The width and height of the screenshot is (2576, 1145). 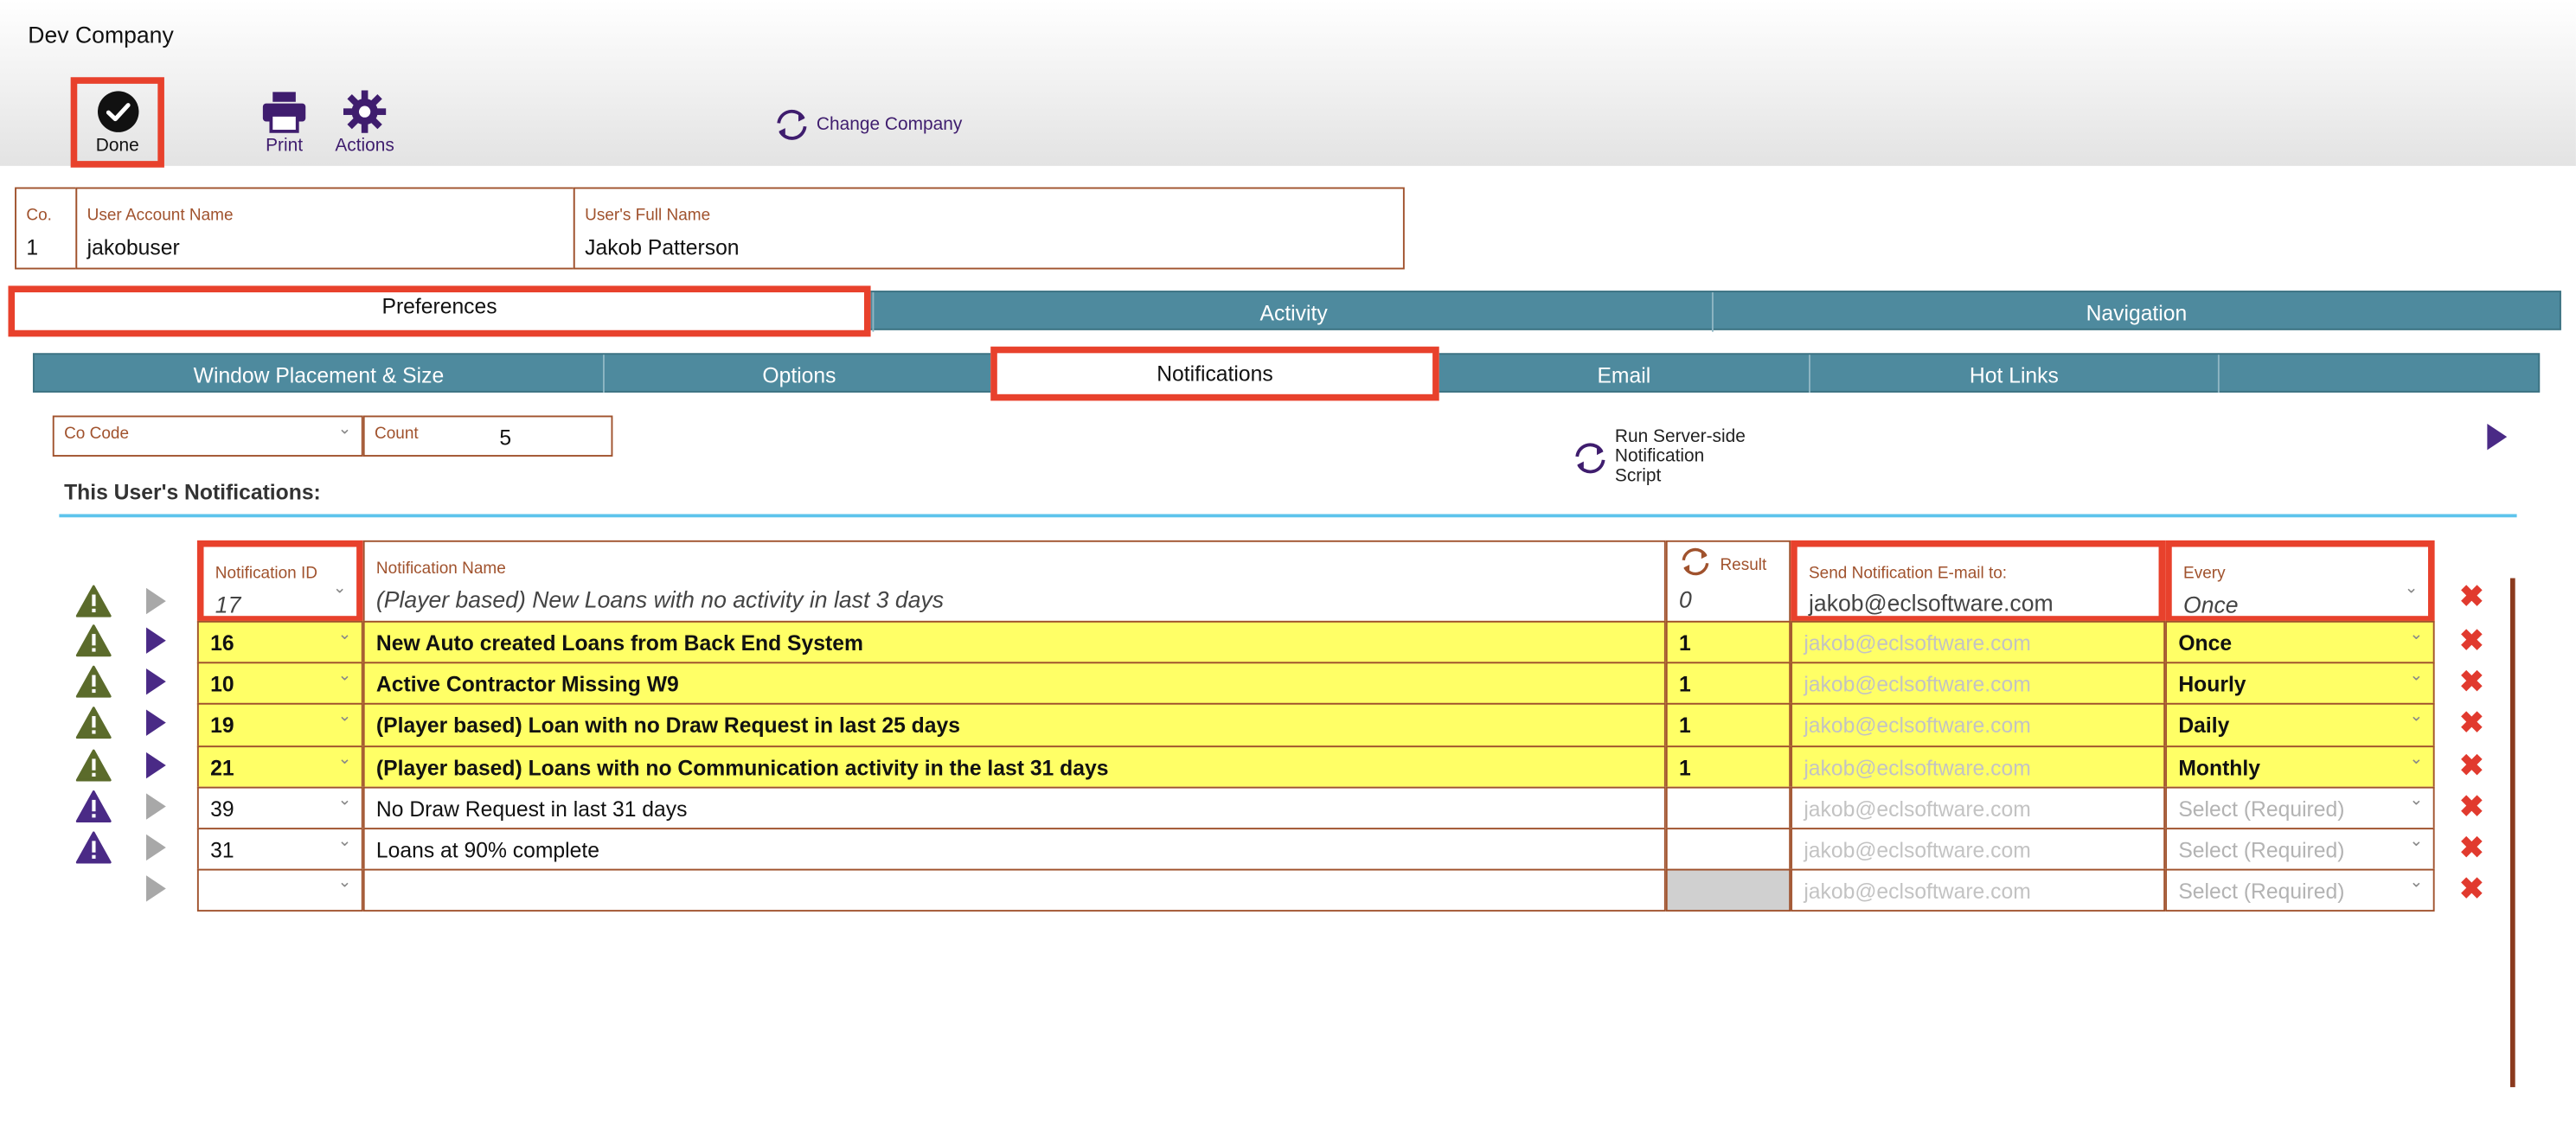 I want to click on every-select: Once ⌄, so click(x=2300, y=642).